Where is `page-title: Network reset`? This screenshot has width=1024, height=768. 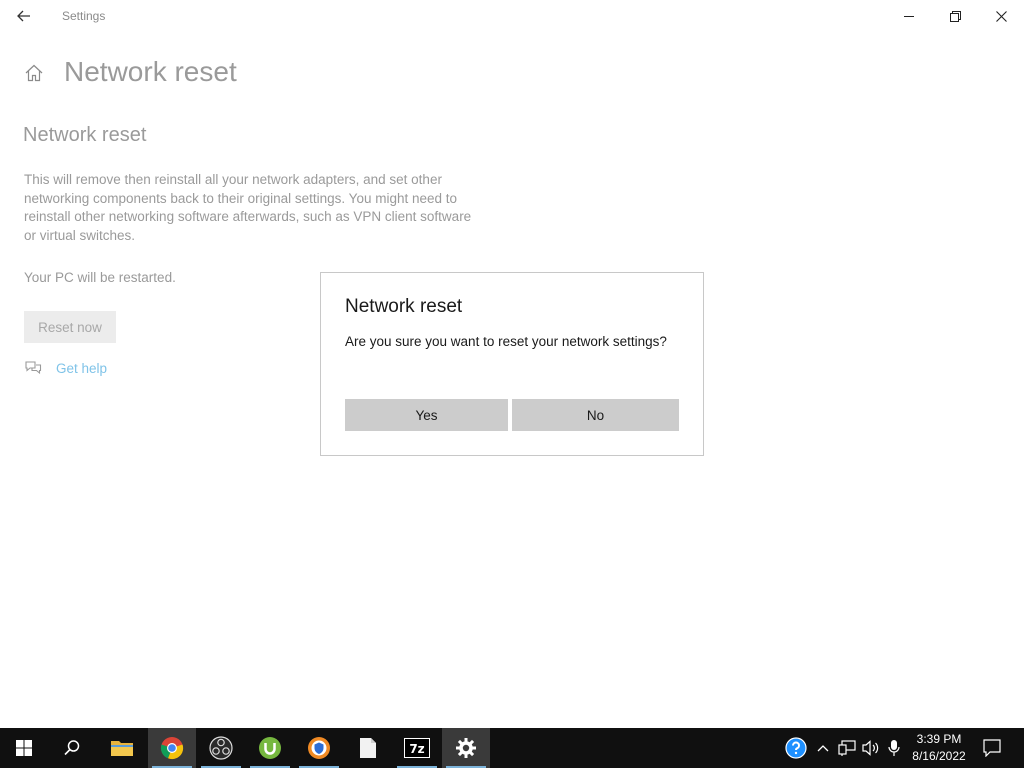 page-title: Network reset is located at coordinates (150, 71).